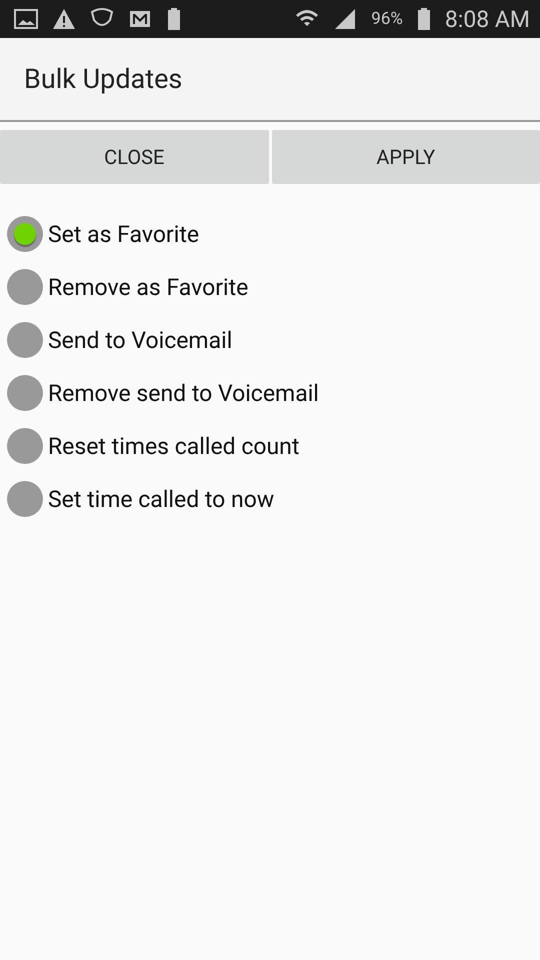 This screenshot has height=960, width=540. Describe the element at coordinates (423, 19) in the screenshot. I see `battery-icon` at that location.